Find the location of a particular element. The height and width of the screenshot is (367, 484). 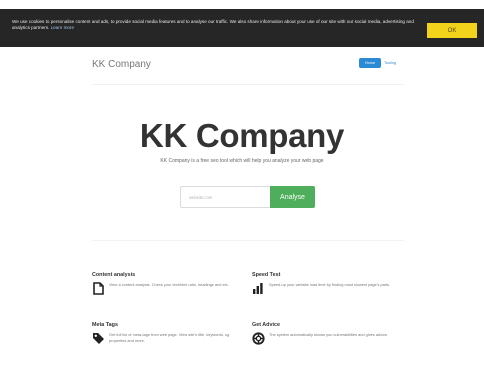

cookie-ok-button: OK is located at coordinates (452, 30).